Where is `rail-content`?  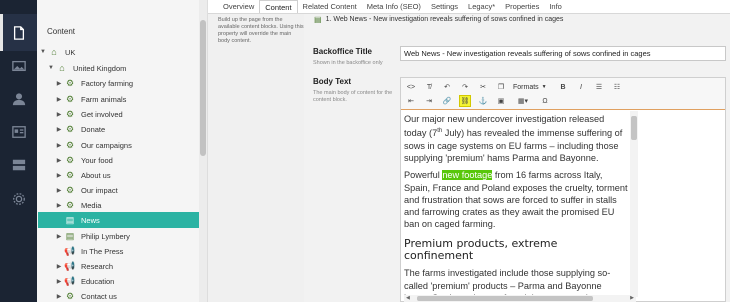 rail-content is located at coordinates (18, 32).